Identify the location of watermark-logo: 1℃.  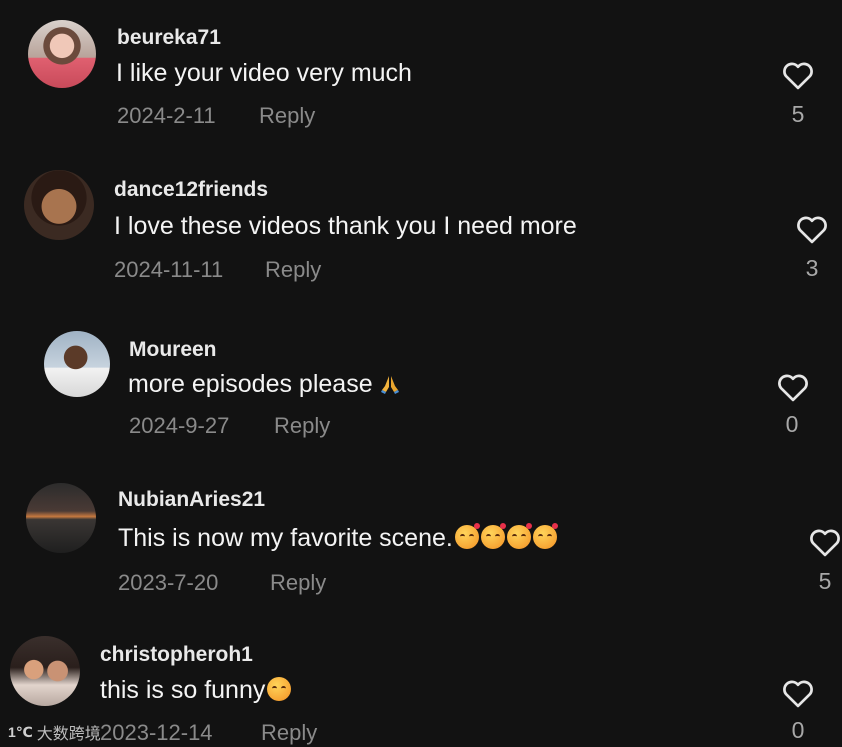
(20, 731).